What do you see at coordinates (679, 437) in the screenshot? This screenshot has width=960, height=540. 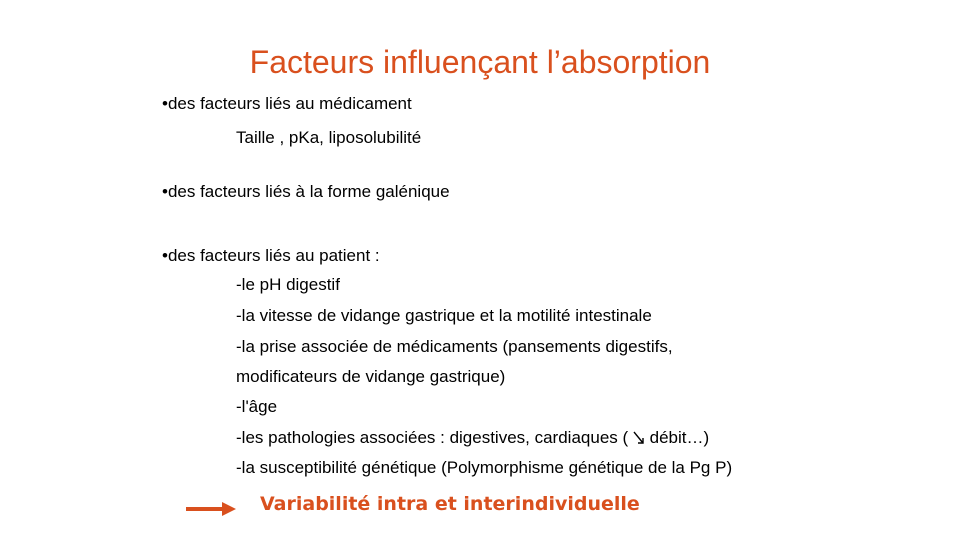 I see `pathologies-suffix: débit…)` at bounding box center [679, 437].